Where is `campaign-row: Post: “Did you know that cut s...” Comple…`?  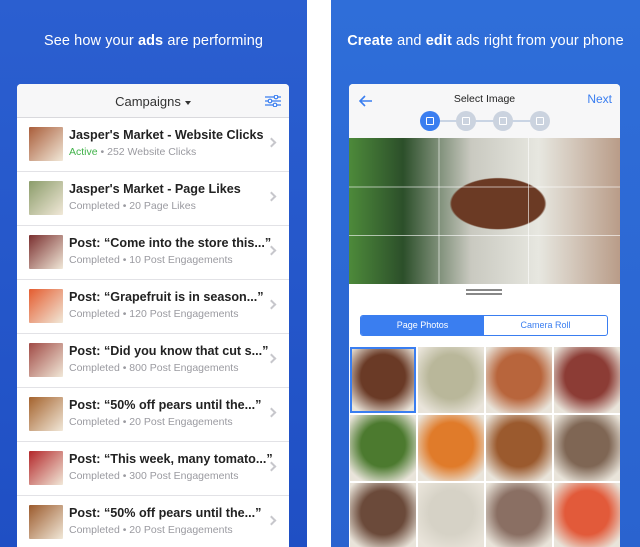 campaign-row: Post: “Did you know that cut s...” Comple… is located at coordinates (153, 361).